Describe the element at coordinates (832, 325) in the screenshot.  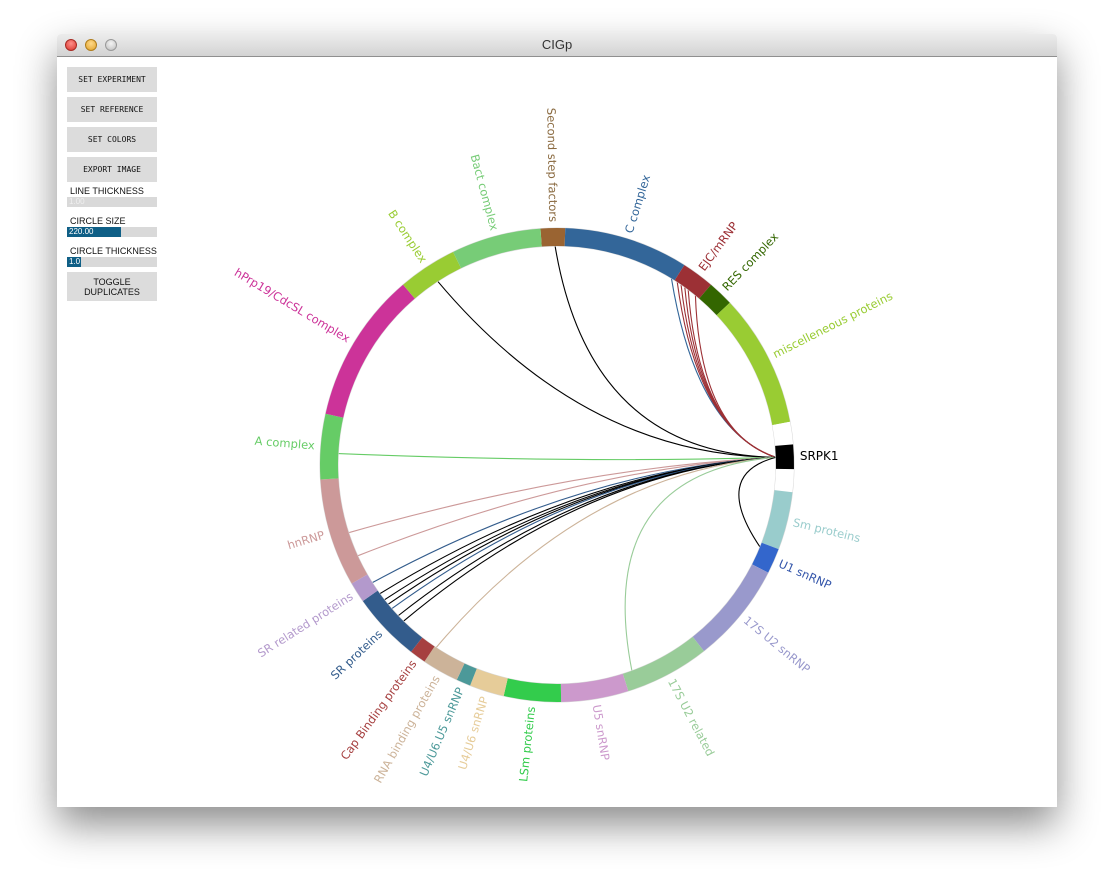
I see `label-miscelleneous-proteins: miscelleneous proteins` at that location.